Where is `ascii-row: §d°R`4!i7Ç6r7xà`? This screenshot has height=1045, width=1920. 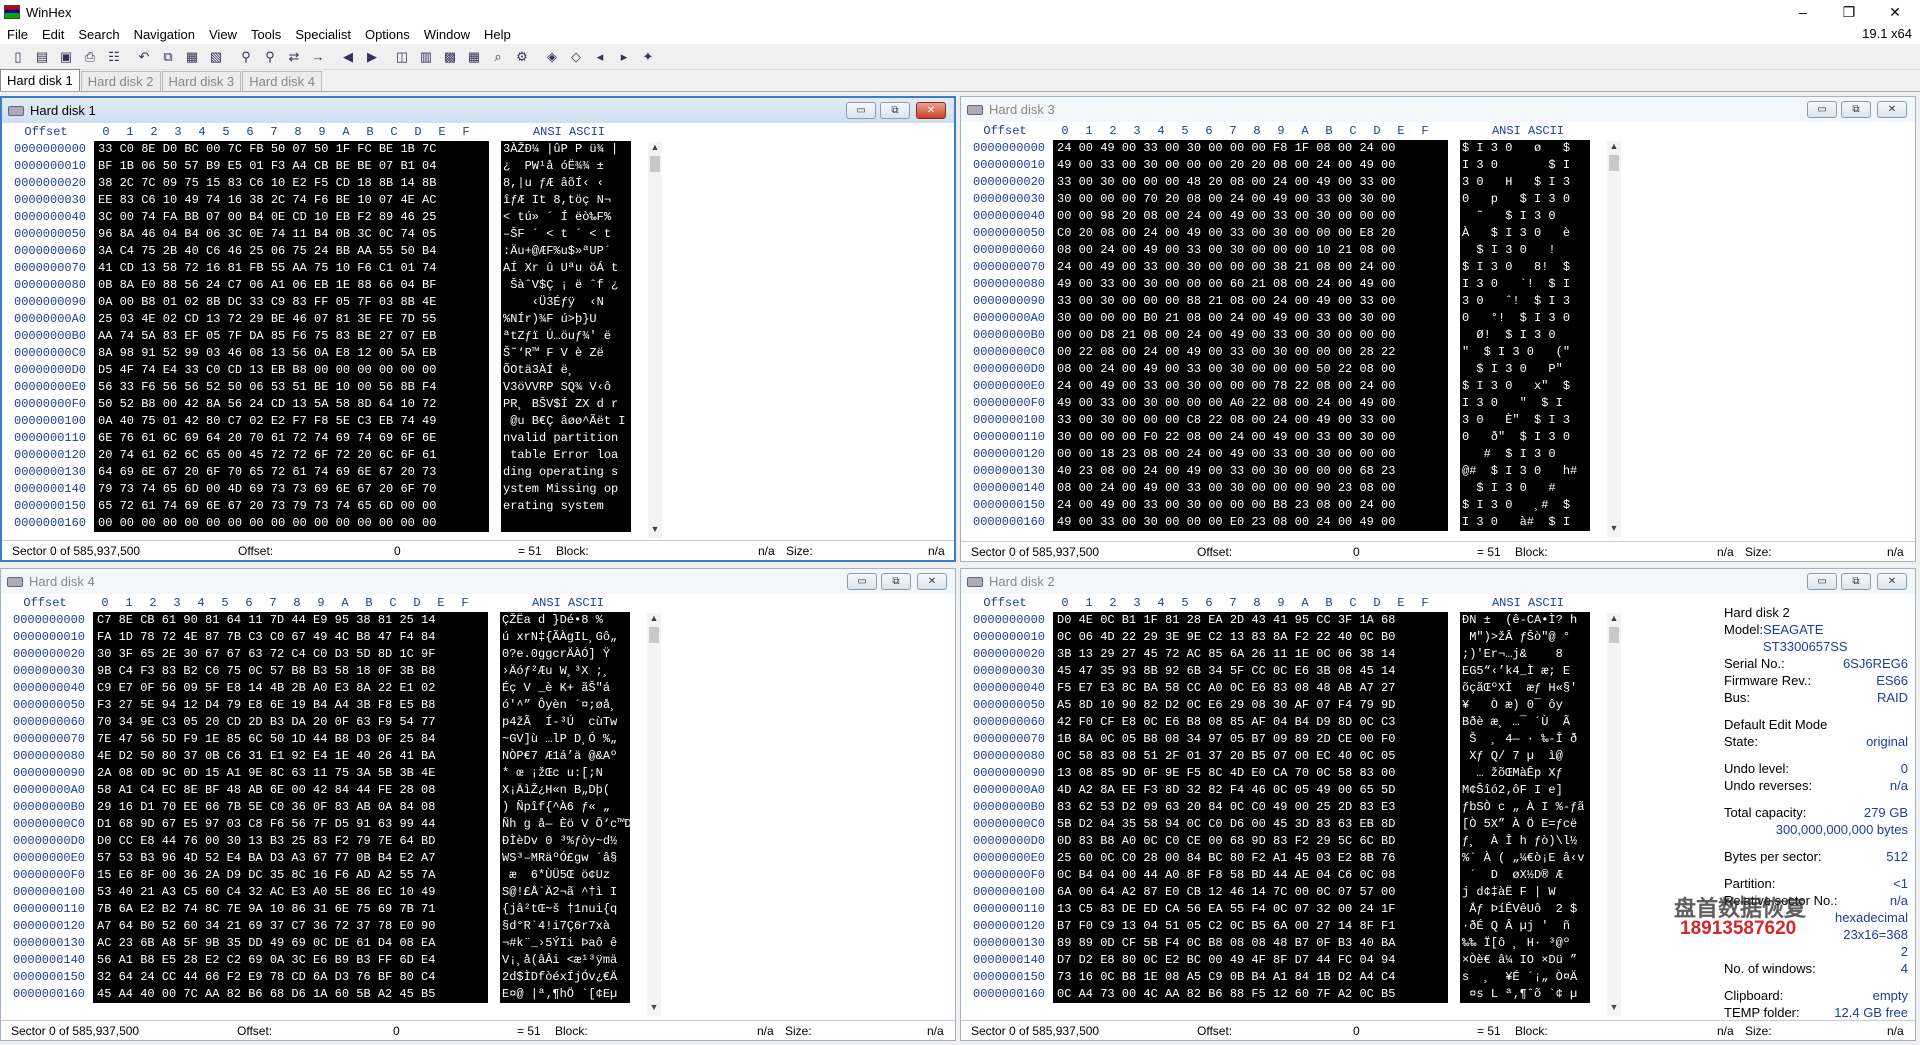 ascii-row: §d°R`4!i7Ç6r7xà is located at coordinates (565, 926).